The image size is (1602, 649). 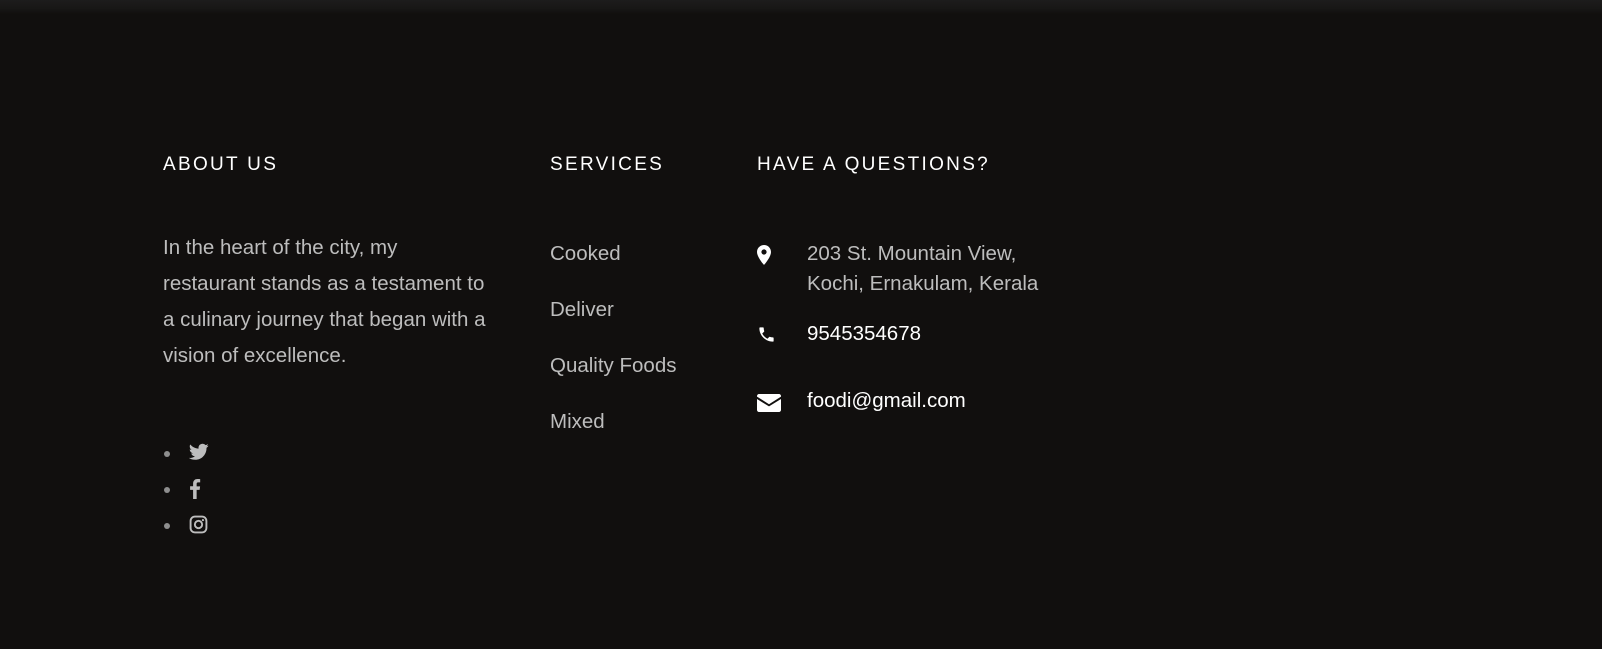 I want to click on address-line-1: 203 St. Mountain View,, so click(x=912, y=253).